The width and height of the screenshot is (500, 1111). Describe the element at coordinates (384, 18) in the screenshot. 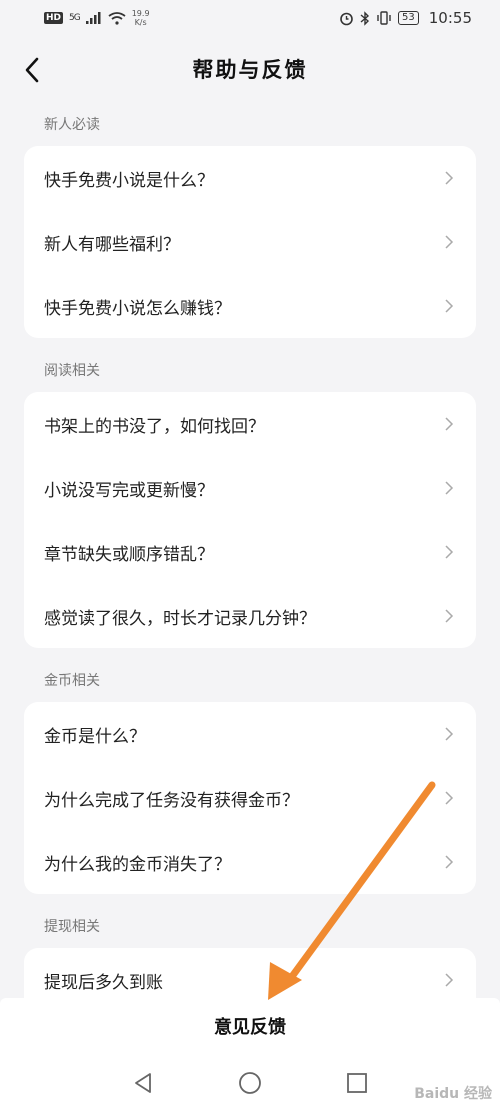

I see `vibrate-icon` at that location.